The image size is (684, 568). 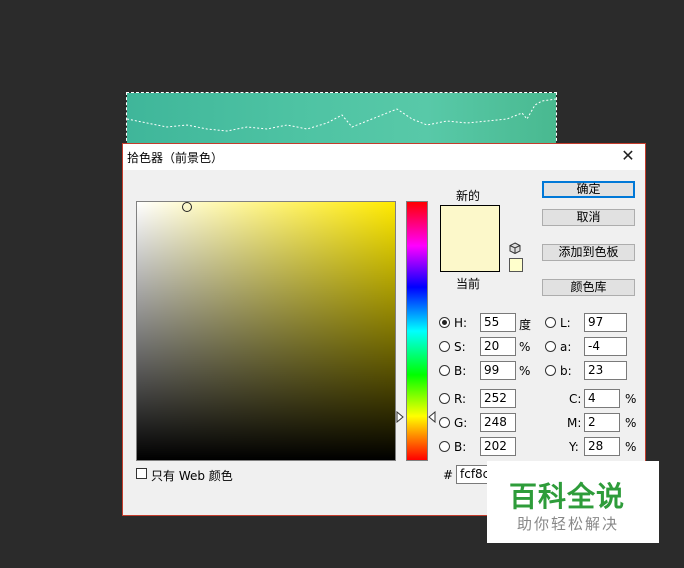 What do you see at coordinates (575, 399) in the screenshot?
I see `cyan-label: C:` at bounding box center [575, 399].